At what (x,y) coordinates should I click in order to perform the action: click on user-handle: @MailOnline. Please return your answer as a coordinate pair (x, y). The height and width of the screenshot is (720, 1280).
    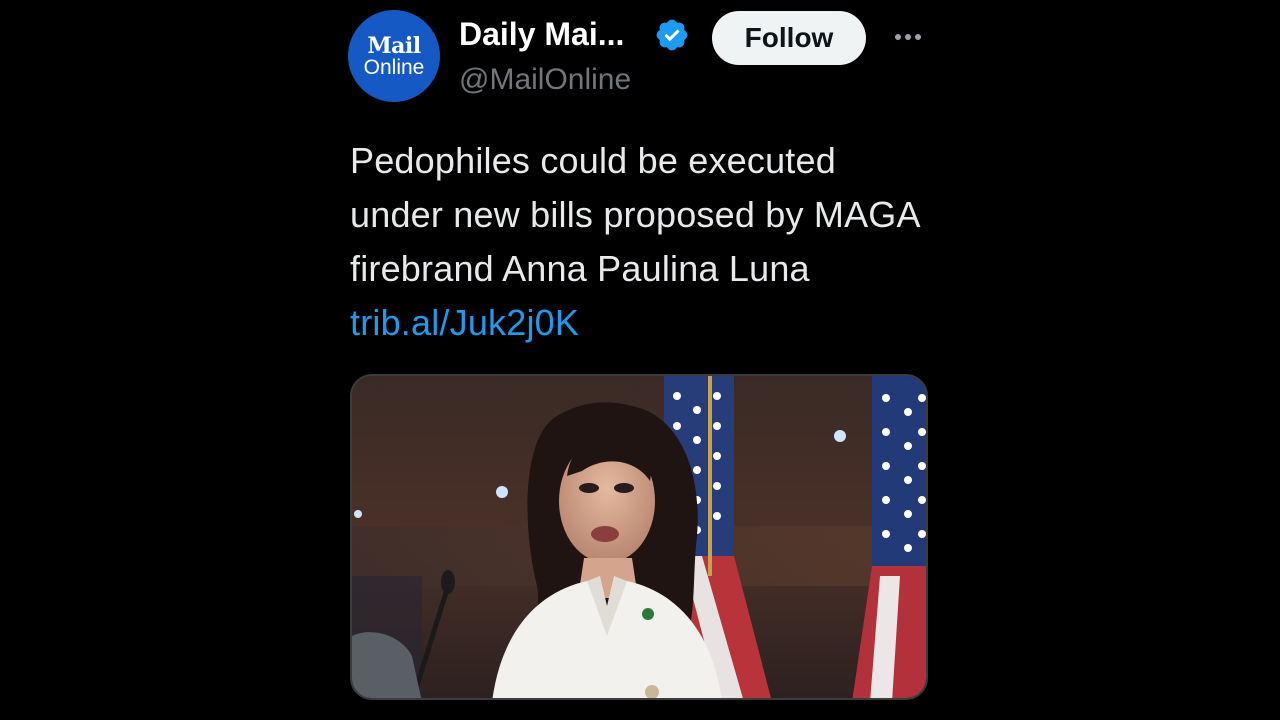
    Looking at the image, I should click on (545, 80).